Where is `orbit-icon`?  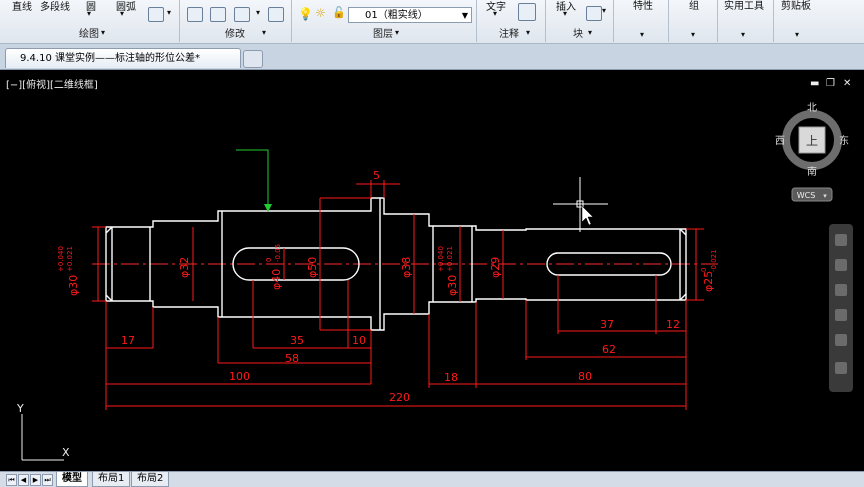
orbit-icon is located at coordinates (841, 315).